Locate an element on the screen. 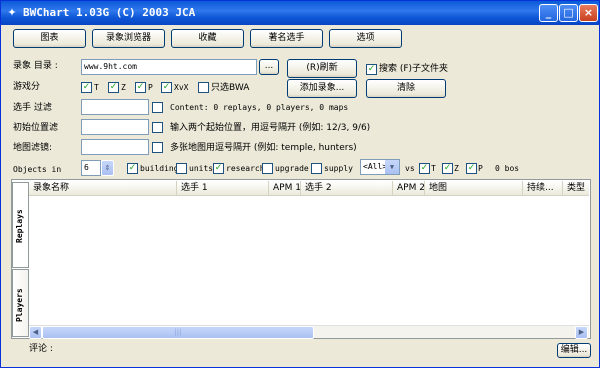 The width and height of the screenshot is (600, 368). matchup-select: <All> ▼ is located at coordinates (380, 167).